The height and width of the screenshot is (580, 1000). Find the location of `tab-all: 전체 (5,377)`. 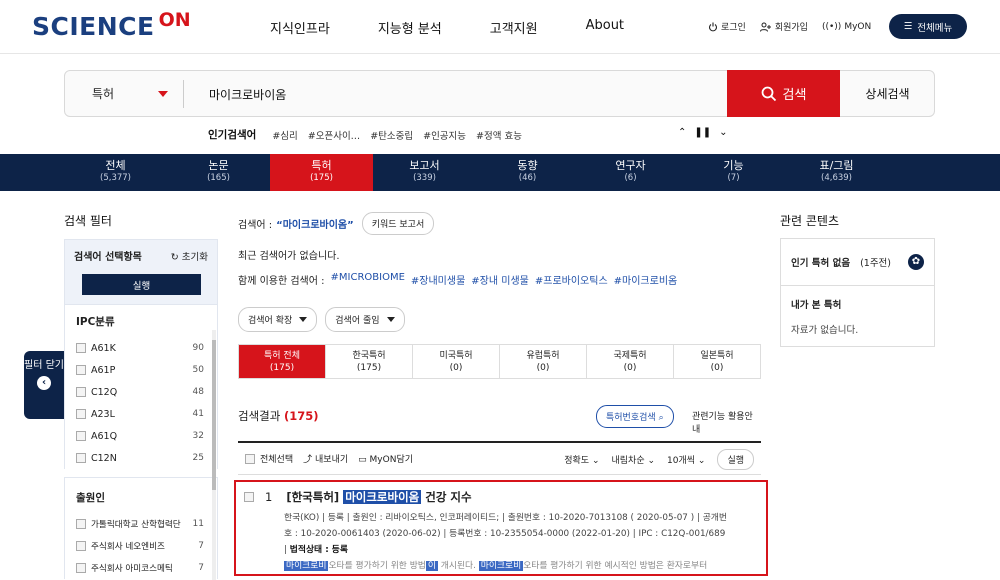

tab-all: 전체 (5,377) is located at coordinates (115, 172).